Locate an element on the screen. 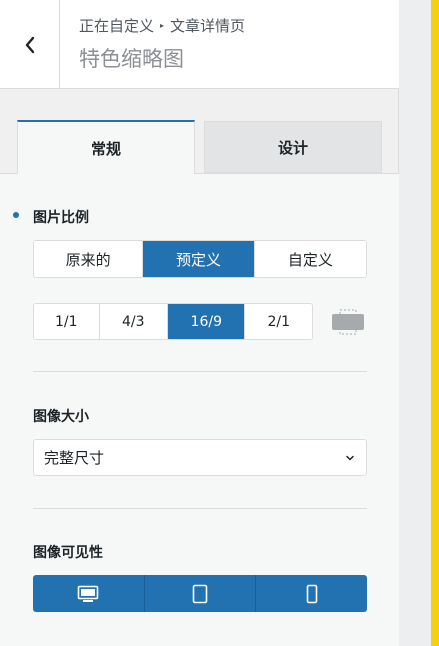  mobile-icon is located at coordinates (311, 593).